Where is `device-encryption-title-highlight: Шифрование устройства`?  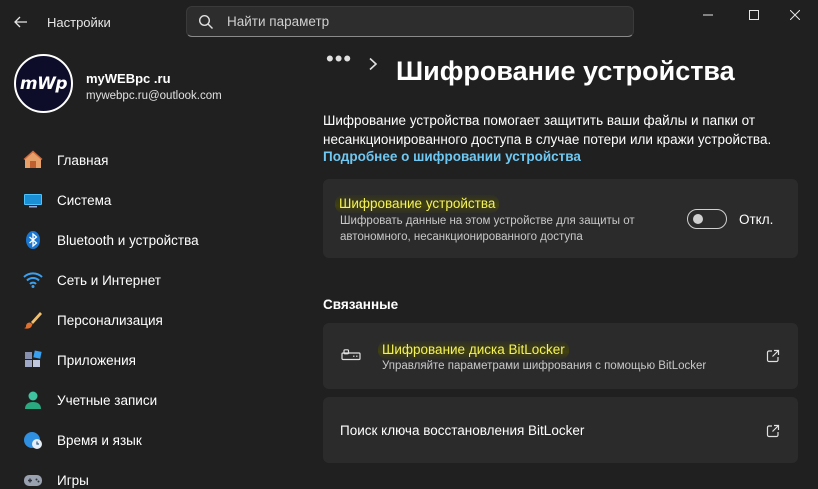
device-encryption-title-highlight: Шифрование устройства is located at coordinates (417, 204).